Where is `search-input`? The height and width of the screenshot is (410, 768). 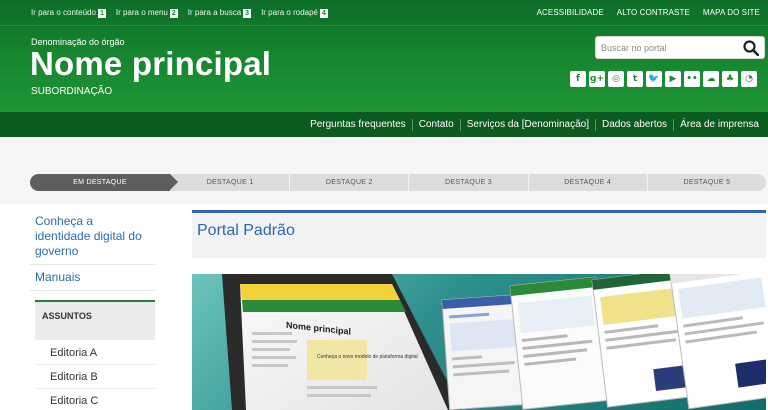
search-input is located at coordinates (666, 47).